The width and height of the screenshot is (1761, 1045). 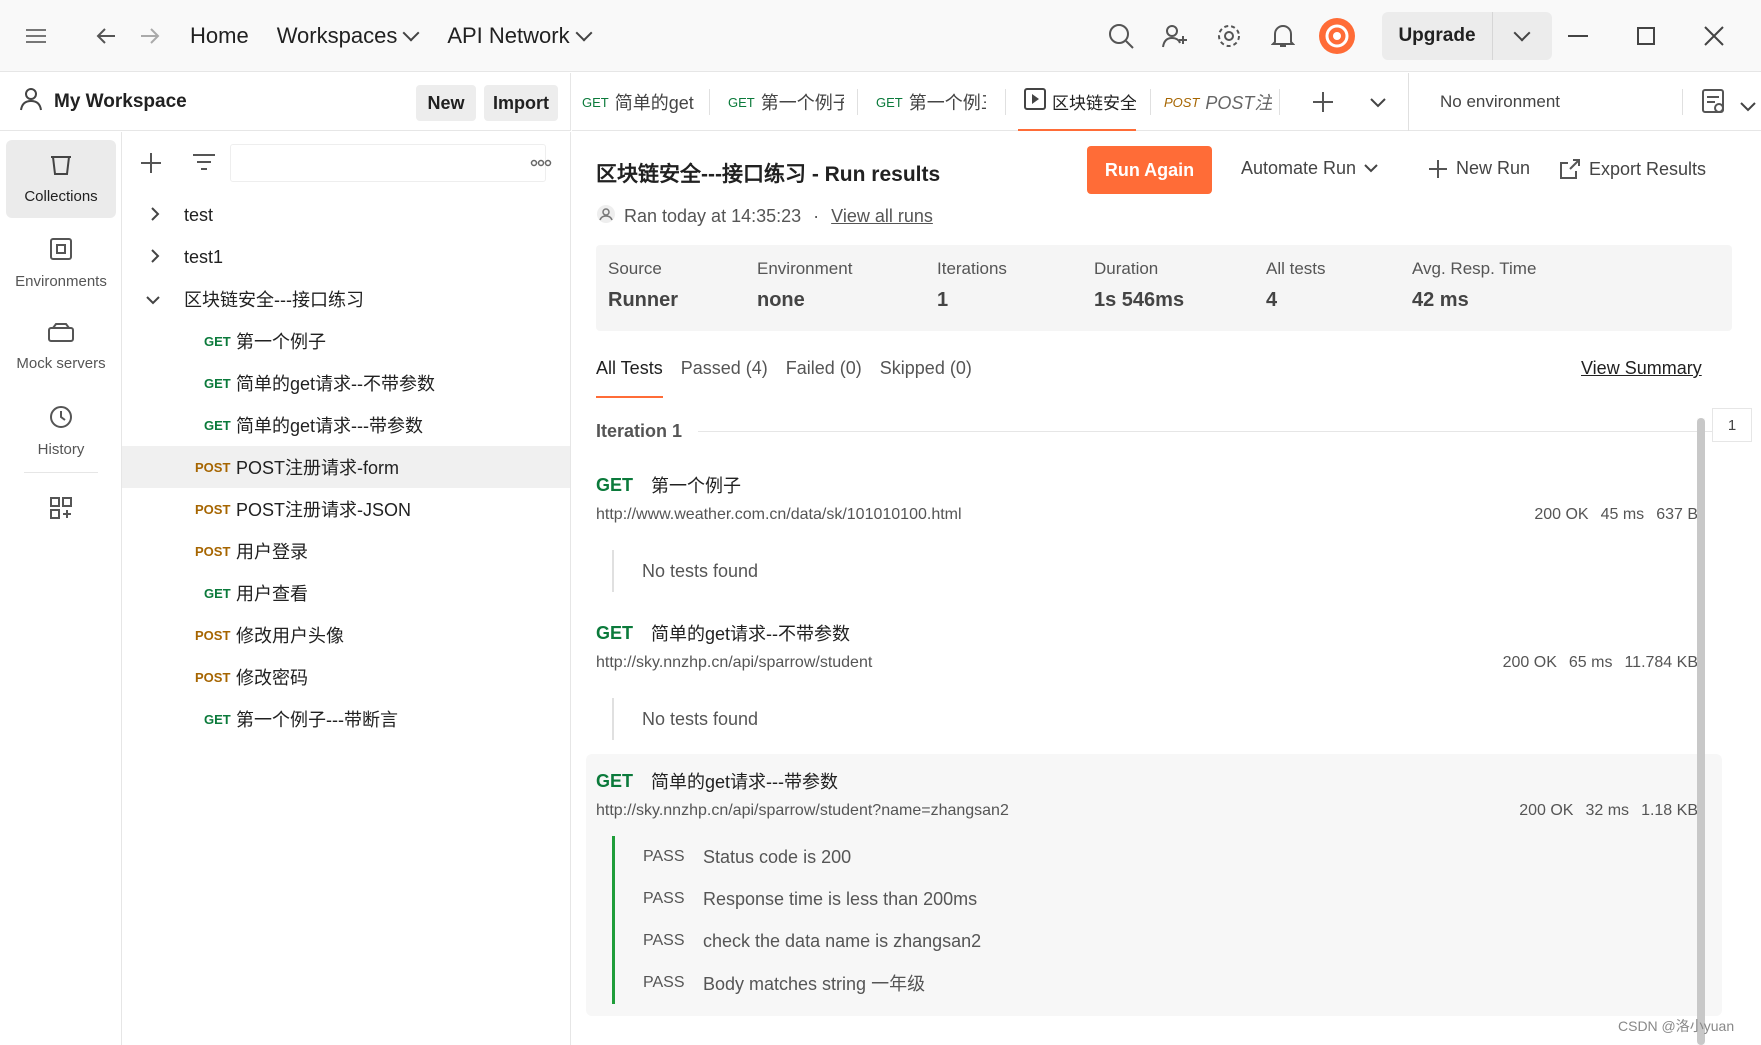 I want to click on test-row: PASS check the data name is zhangsan2, so click(x=812, y=941).